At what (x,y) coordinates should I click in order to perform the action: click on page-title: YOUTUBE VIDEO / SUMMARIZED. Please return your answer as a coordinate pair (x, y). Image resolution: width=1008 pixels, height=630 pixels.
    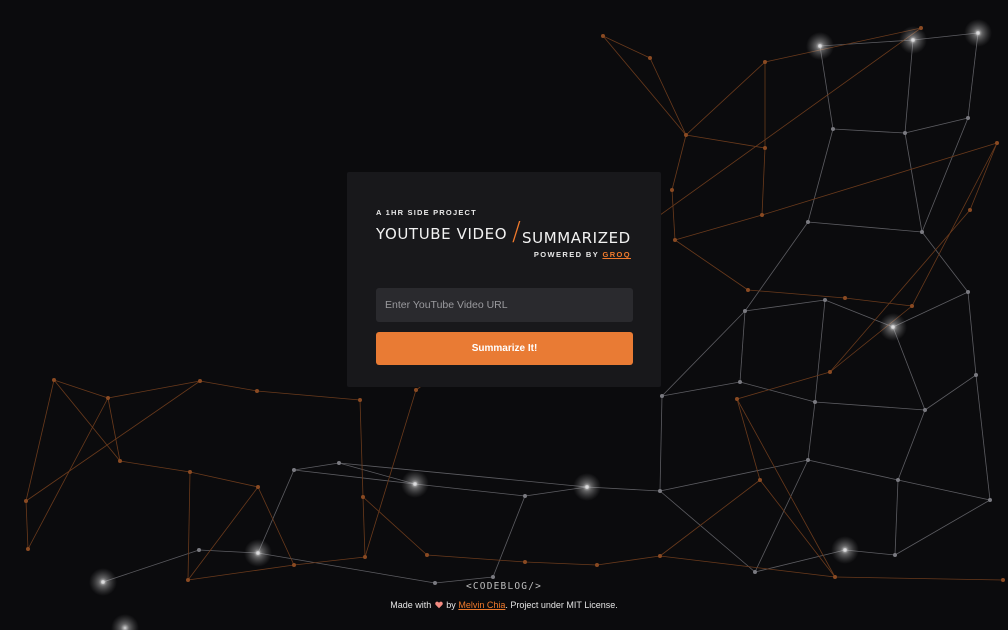
    Looking at the image, I should click on (504, 236).